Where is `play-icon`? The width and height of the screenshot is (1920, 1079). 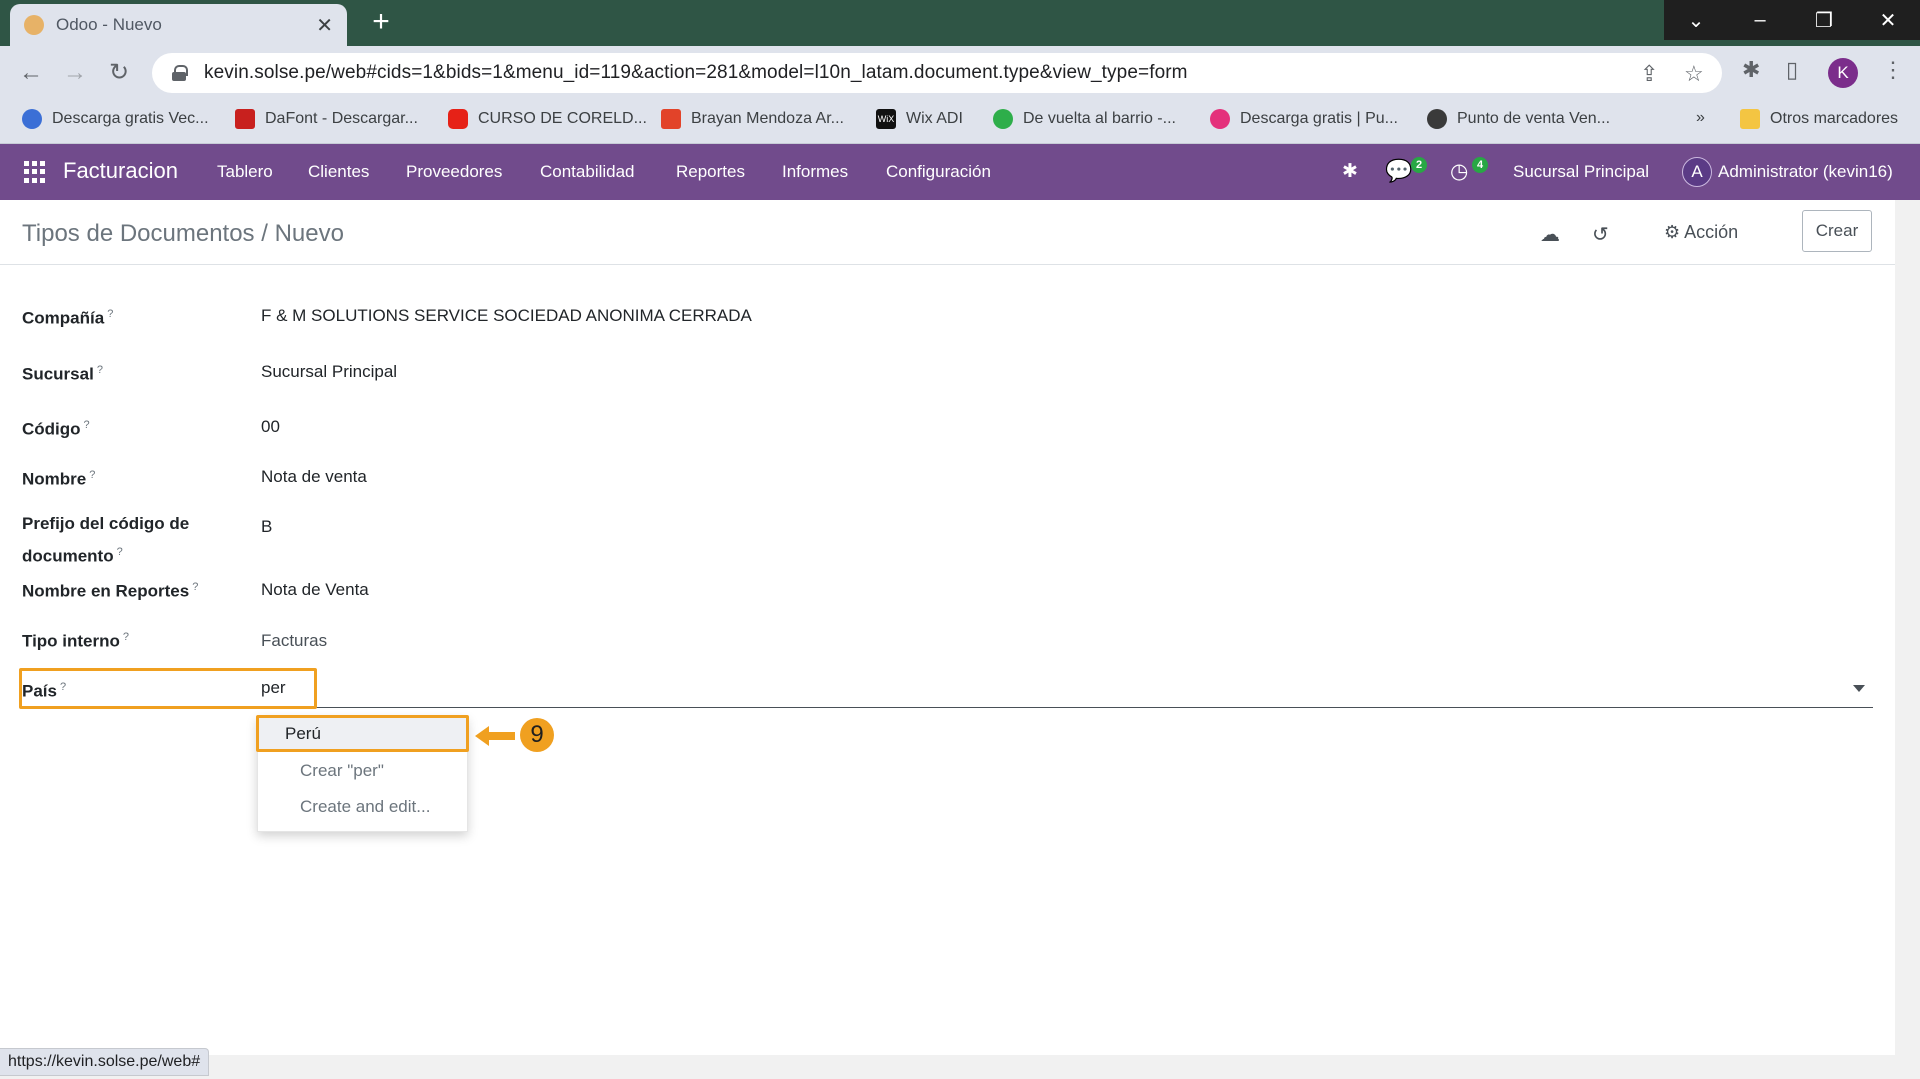
play-icon is located at coordinates (1003, 119).